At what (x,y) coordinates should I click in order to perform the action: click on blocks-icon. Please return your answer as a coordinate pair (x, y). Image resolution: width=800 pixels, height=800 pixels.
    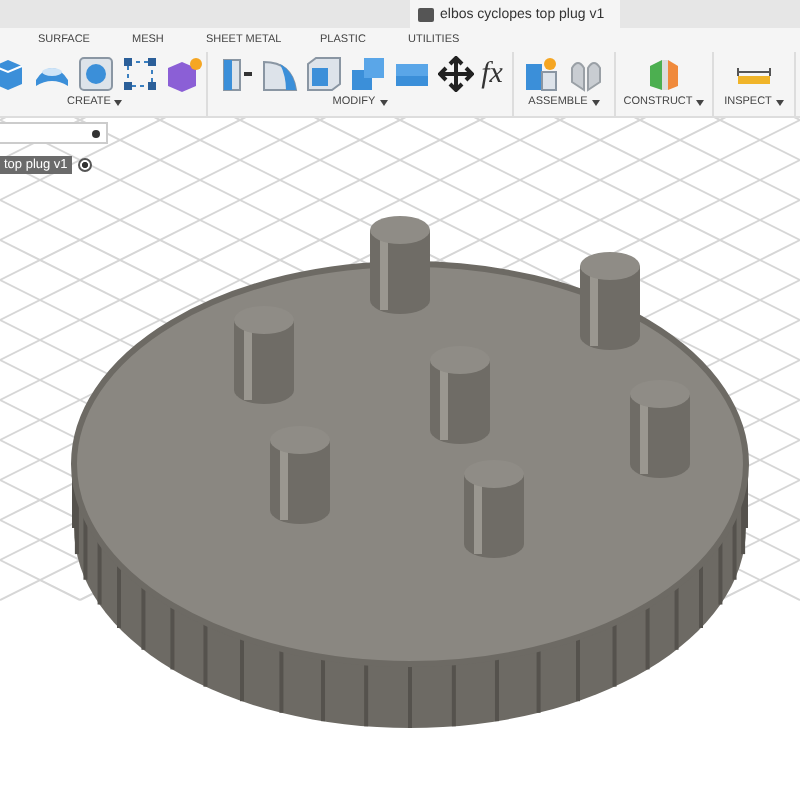
    Looking at the image, I should click on (367, 74).